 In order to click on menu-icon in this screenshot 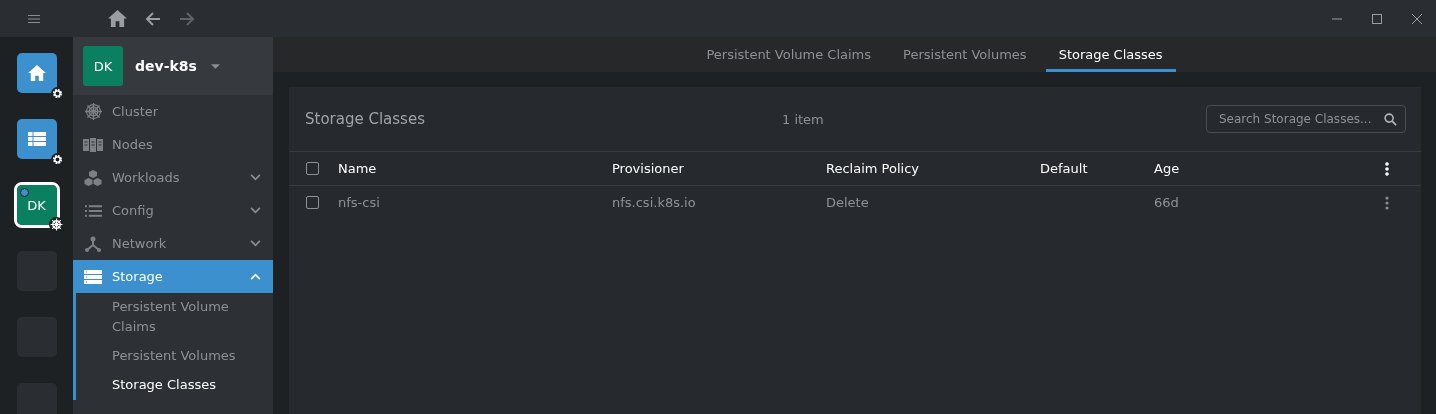, I will do `click(34, 18)`.